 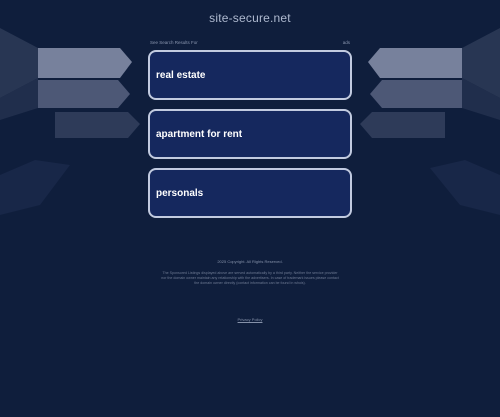 What do you see at coordinates (250, 18) in the screenshot?
I see `domain-title: site-secure.net` at bounding box center [250, 18].